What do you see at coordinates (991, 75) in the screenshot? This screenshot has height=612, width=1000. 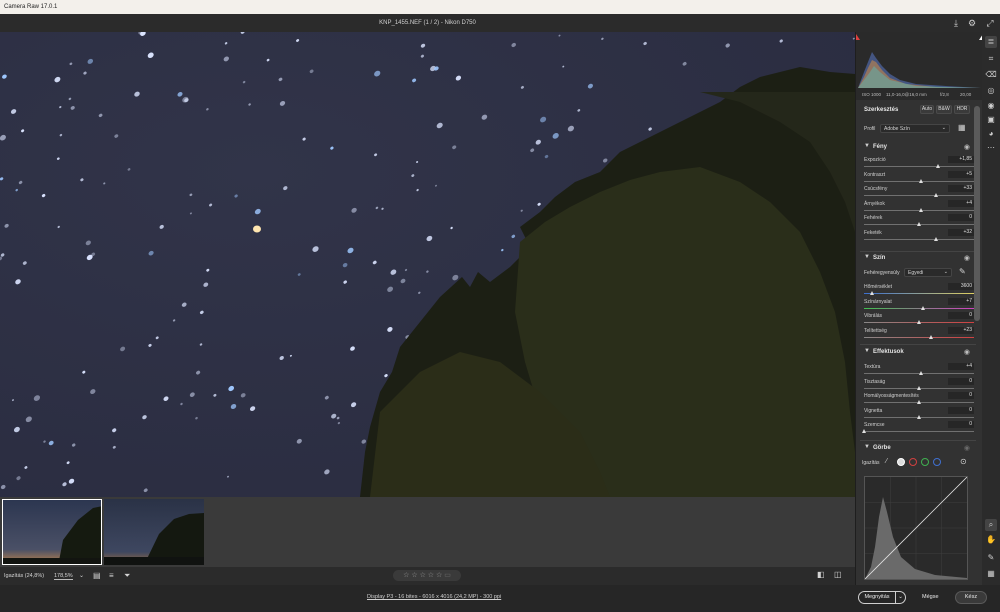 I see `heal-eraser-icon: ⌫` at bounding box center [991, 75].